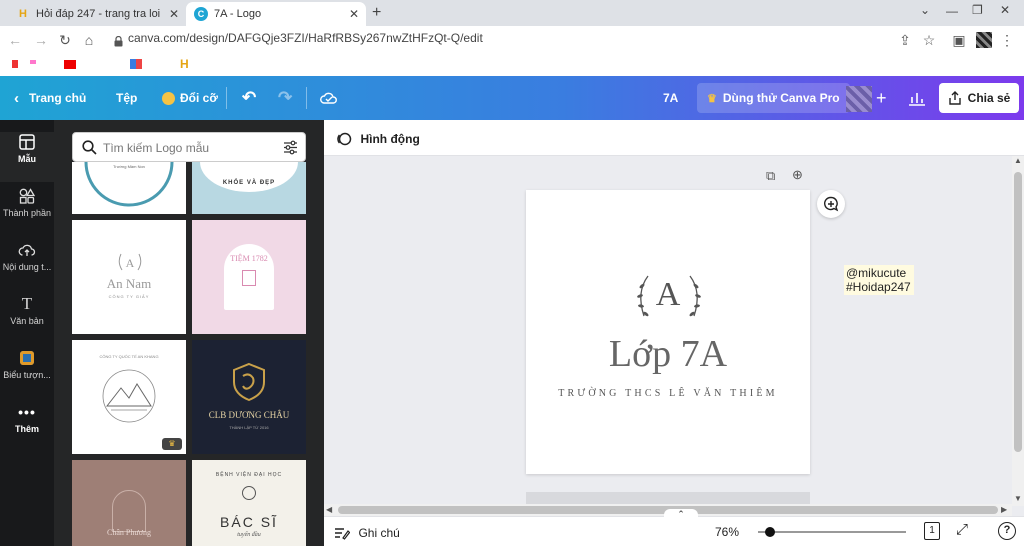 Image resolution: width=1024 pixels, height=546 pixels. I want to click on redo-icon: ↷, so click(285, 98).